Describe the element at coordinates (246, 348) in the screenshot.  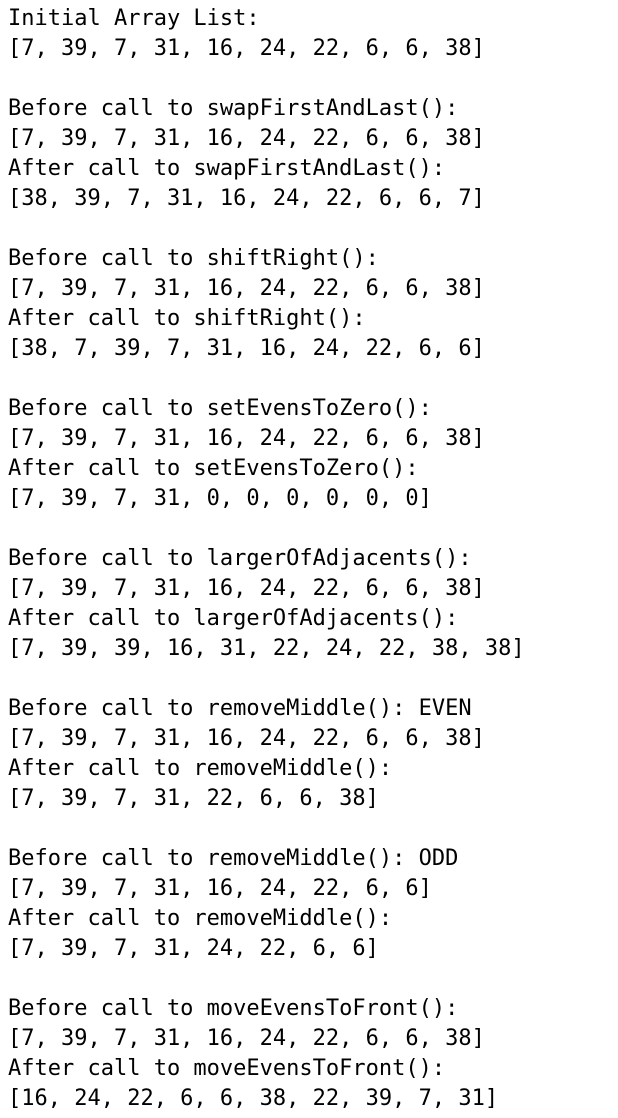
I see `after-array: [38, 7, 39, 7, 31, 16, 24, 22, 6, 6]` at that location.